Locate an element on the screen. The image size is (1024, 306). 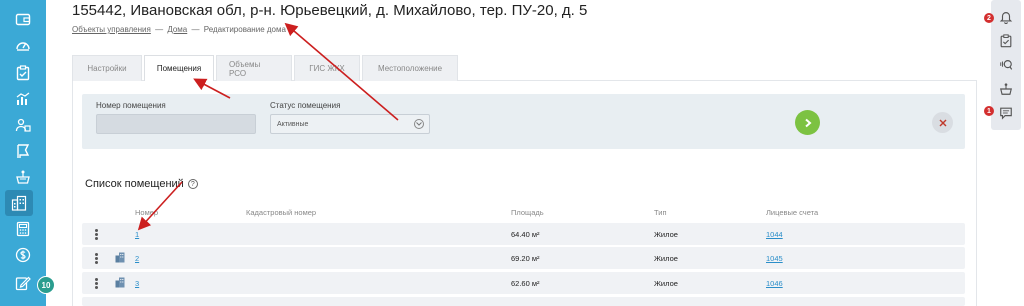
message-icon is located at coordinates (1006, 113).